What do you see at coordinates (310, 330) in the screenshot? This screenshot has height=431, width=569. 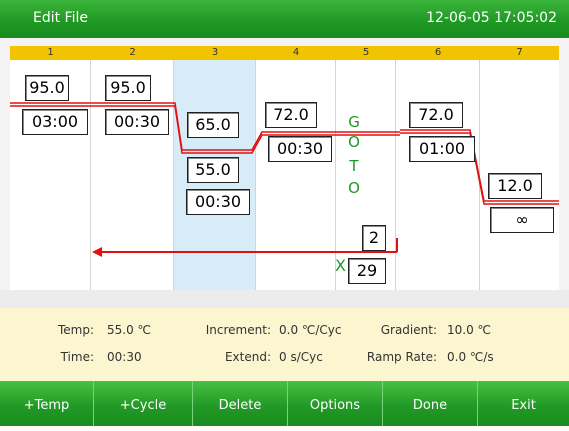 I see `increment-value: 0.0 ℃/Cyc` at bounding box center [310, 330].